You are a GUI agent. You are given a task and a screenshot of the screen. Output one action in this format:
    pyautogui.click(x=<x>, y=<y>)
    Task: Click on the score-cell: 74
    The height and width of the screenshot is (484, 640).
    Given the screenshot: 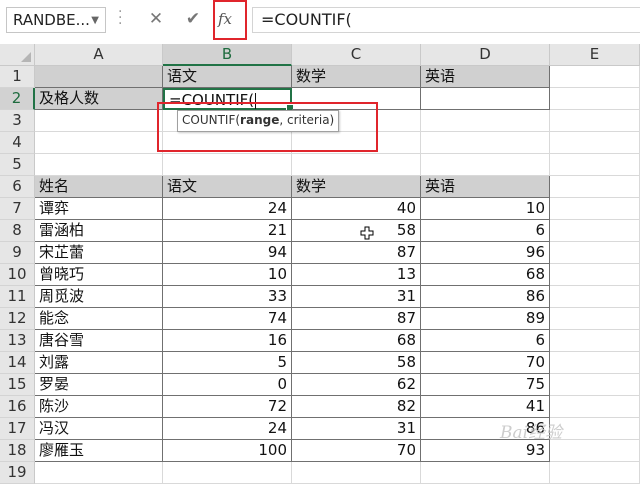 What is the action you would take?
    pyautogui.click(x=227, y=319)
    